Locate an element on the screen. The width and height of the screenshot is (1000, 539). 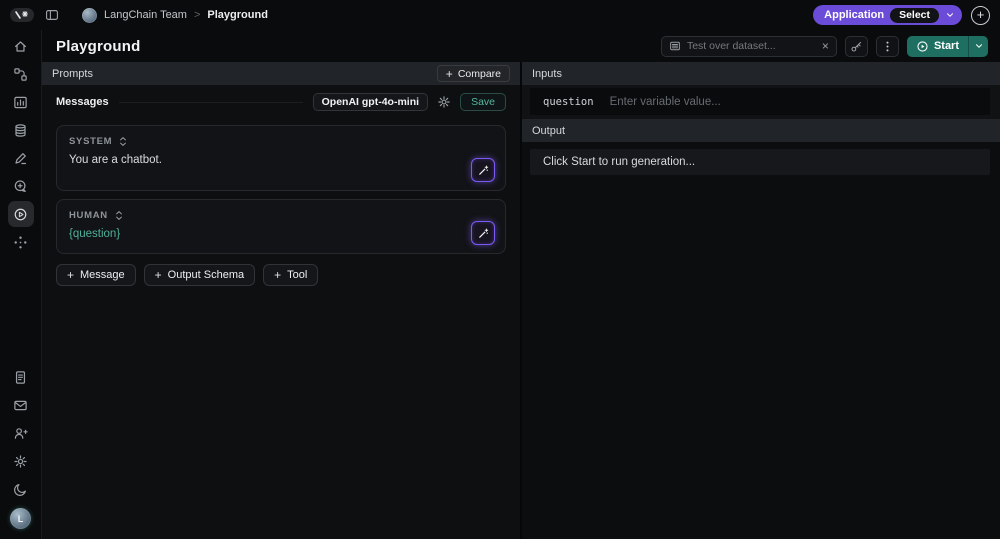
variable-row: question is located at coordinates (760, 101).